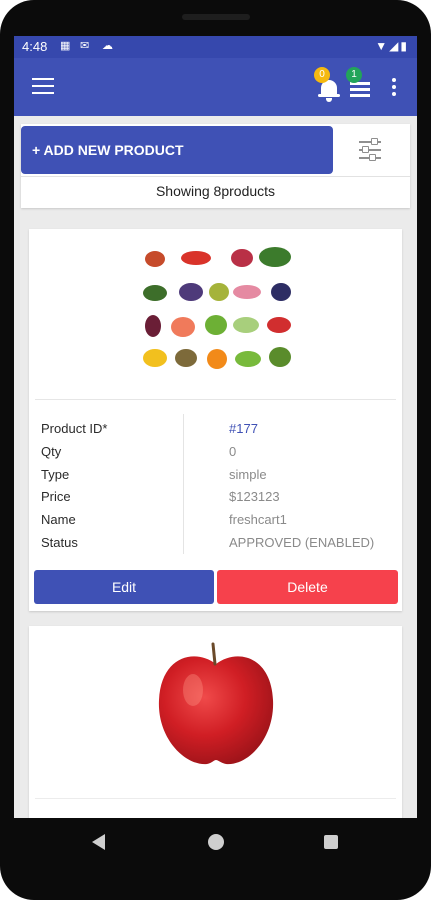  What do you see at coordinates (254, 496) in the screenshot?
I see `field-value-price: $123123` at bounding box center [254, 496].